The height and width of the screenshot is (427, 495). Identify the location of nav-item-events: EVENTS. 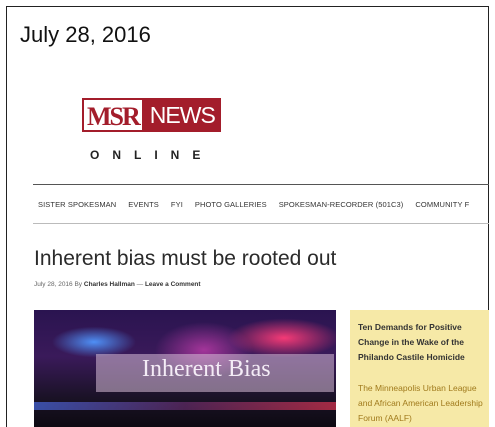
(143, 204).